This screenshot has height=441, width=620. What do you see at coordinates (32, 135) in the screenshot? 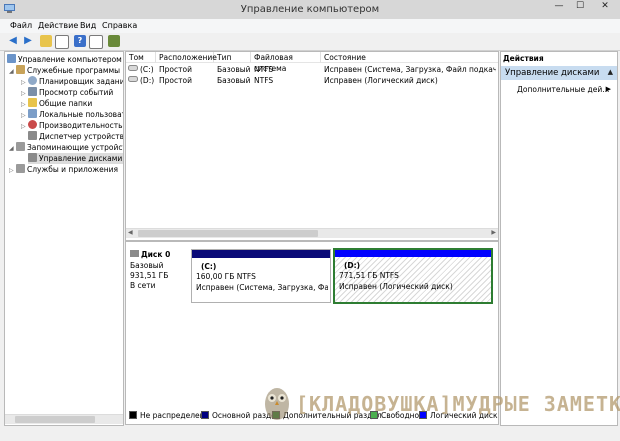
I see `device-manager-icon` at bounding box center [32, 135].